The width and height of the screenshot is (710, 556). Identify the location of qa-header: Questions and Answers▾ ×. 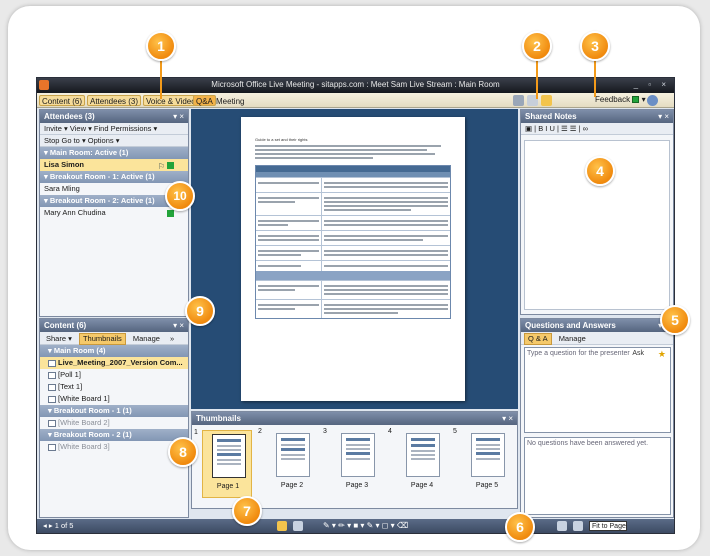
(597, 325).